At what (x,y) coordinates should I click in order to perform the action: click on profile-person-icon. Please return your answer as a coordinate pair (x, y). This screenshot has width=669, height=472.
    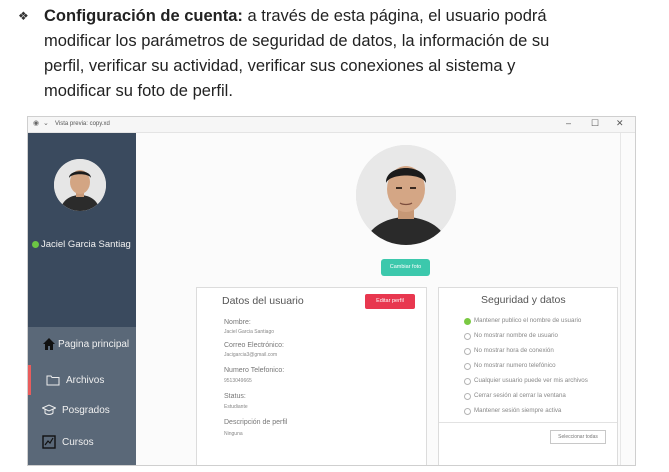
    Looking at the image, I should click on (406, 195).